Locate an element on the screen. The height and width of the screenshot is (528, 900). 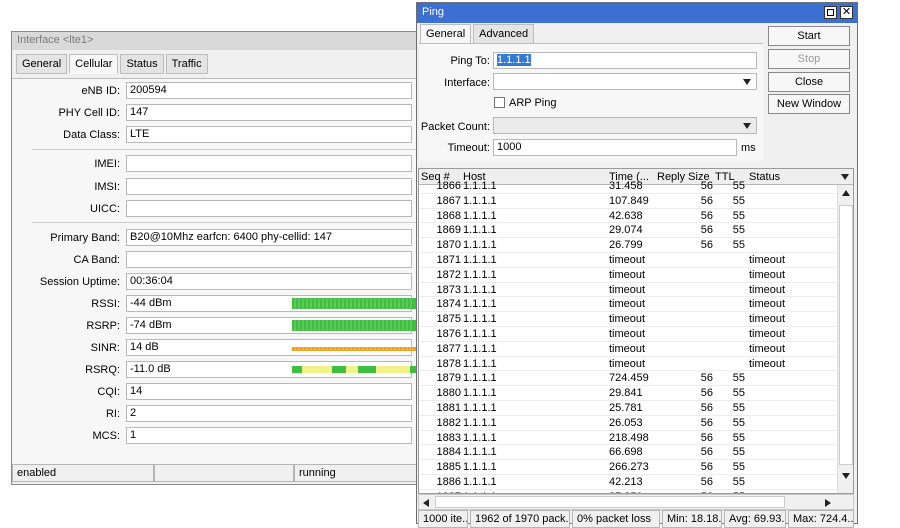
rsrq-label: RSRQ: is located at coordinates (102, 370).